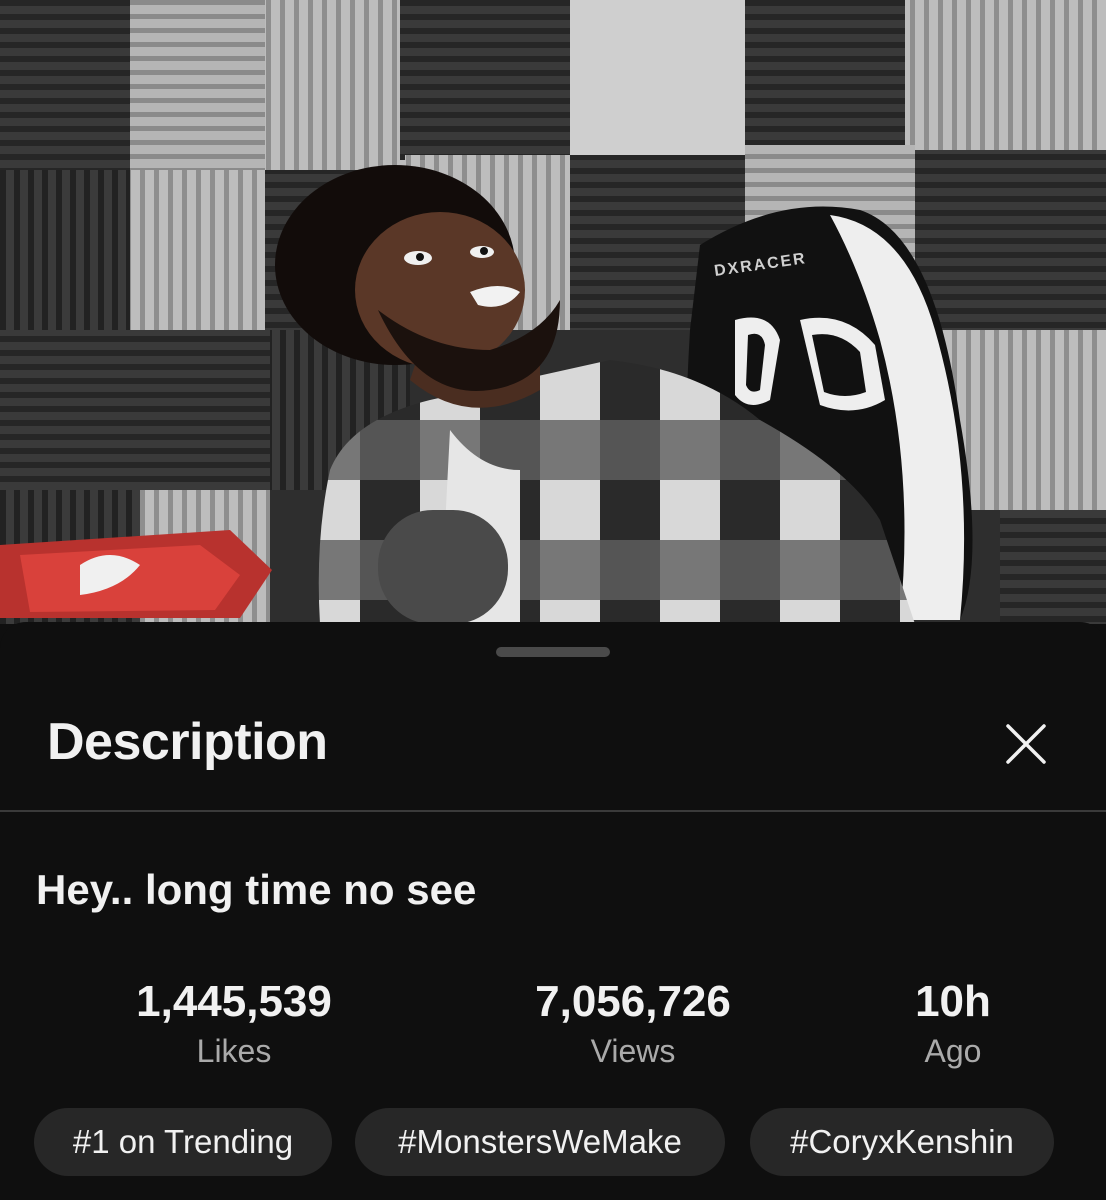 The width and height of the screenshot is (1106, 1200). What do you see at coordinates (256, 889) in the screenshot?
I see `video-title: Hey.. long time no see` at bounding box center [256, 889].